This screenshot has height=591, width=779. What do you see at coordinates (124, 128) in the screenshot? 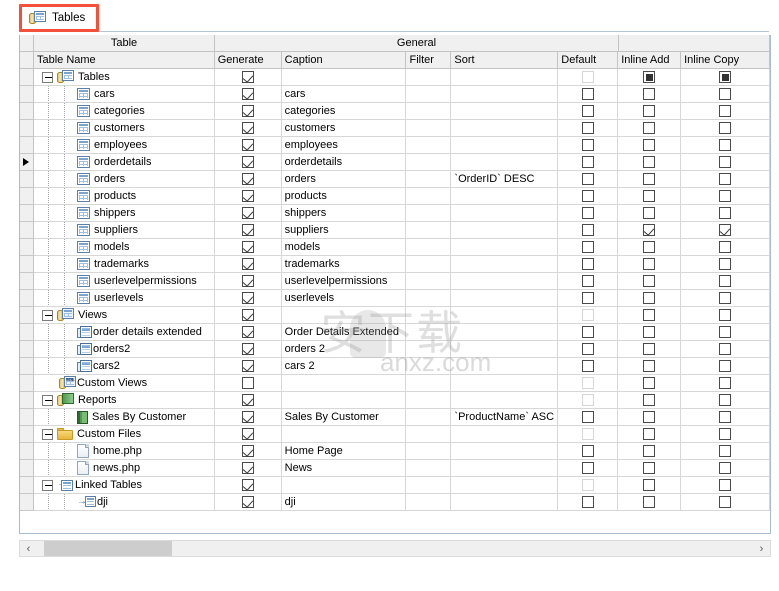
I see `cell-table-name: customers` at bounding box center [124, 128].